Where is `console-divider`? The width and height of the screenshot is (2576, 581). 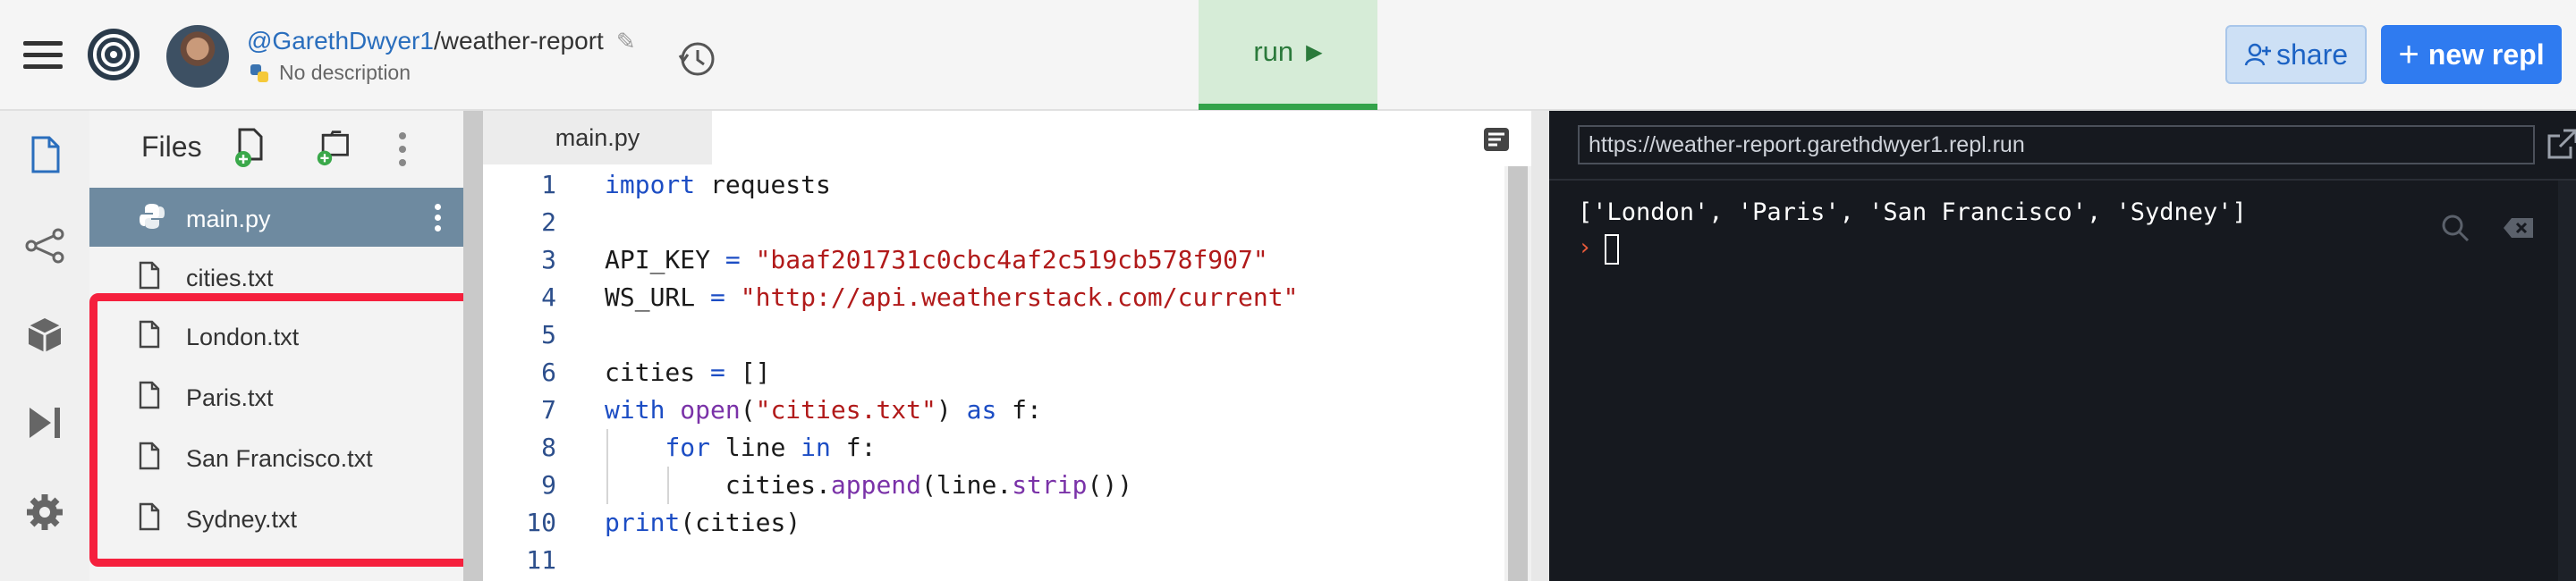
console-divider is located at coordinates (1540, 346).